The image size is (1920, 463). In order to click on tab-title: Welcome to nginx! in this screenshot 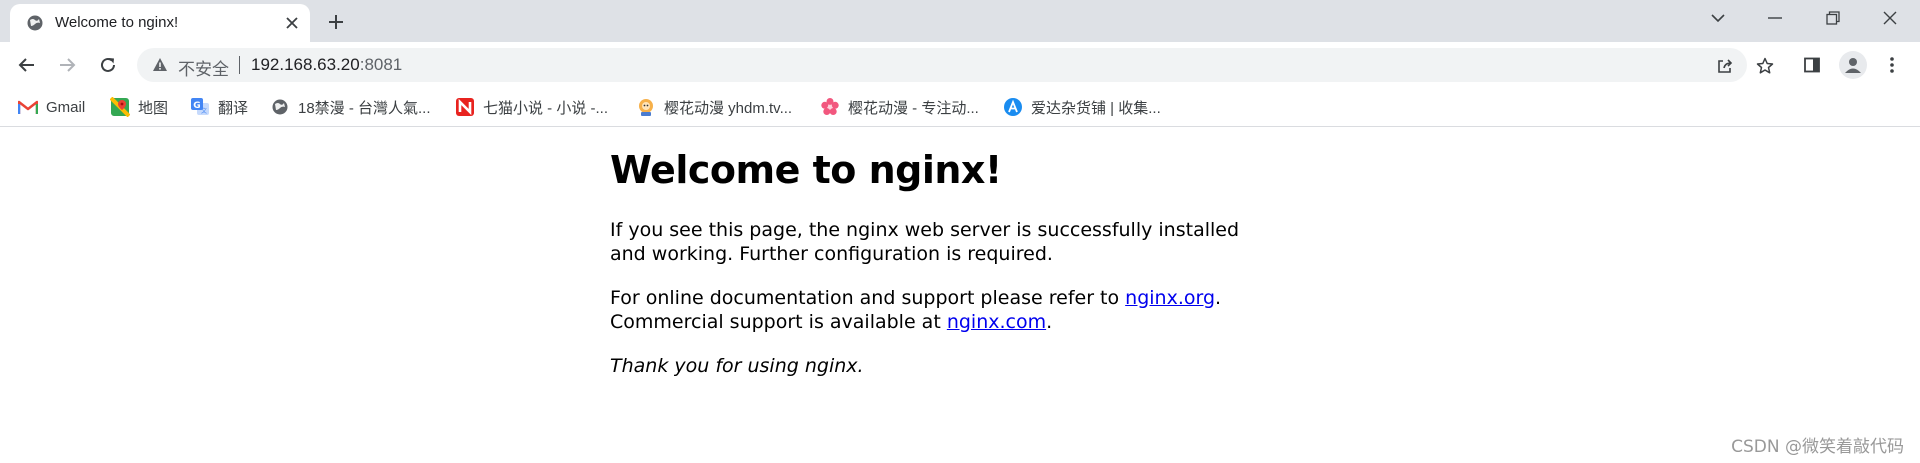, I will do `click(117, 22)`.